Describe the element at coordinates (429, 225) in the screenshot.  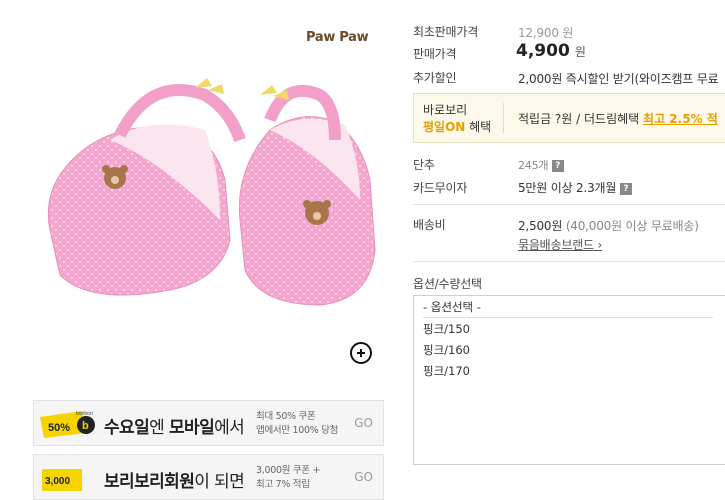
I see `shipping-label: 배송비` at that location.